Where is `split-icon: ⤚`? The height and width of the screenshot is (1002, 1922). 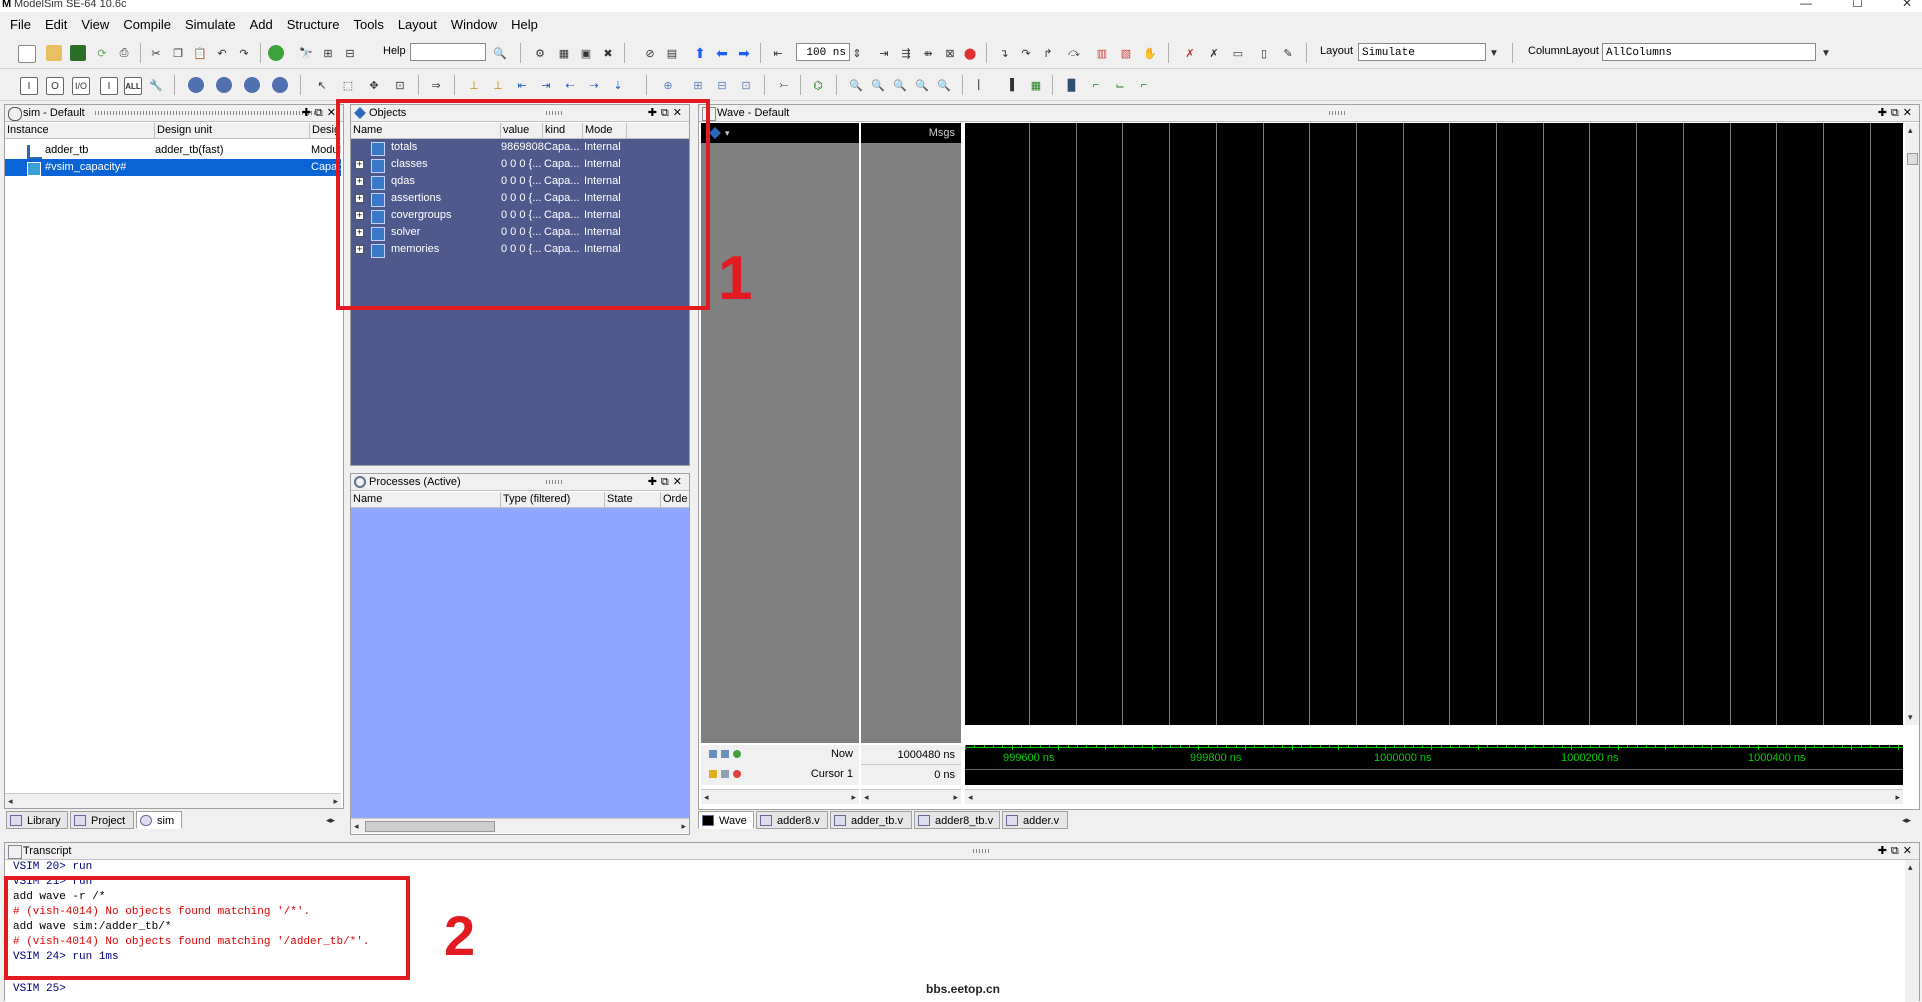 split-icon: ⤚ is located at coordinates (784, 85).